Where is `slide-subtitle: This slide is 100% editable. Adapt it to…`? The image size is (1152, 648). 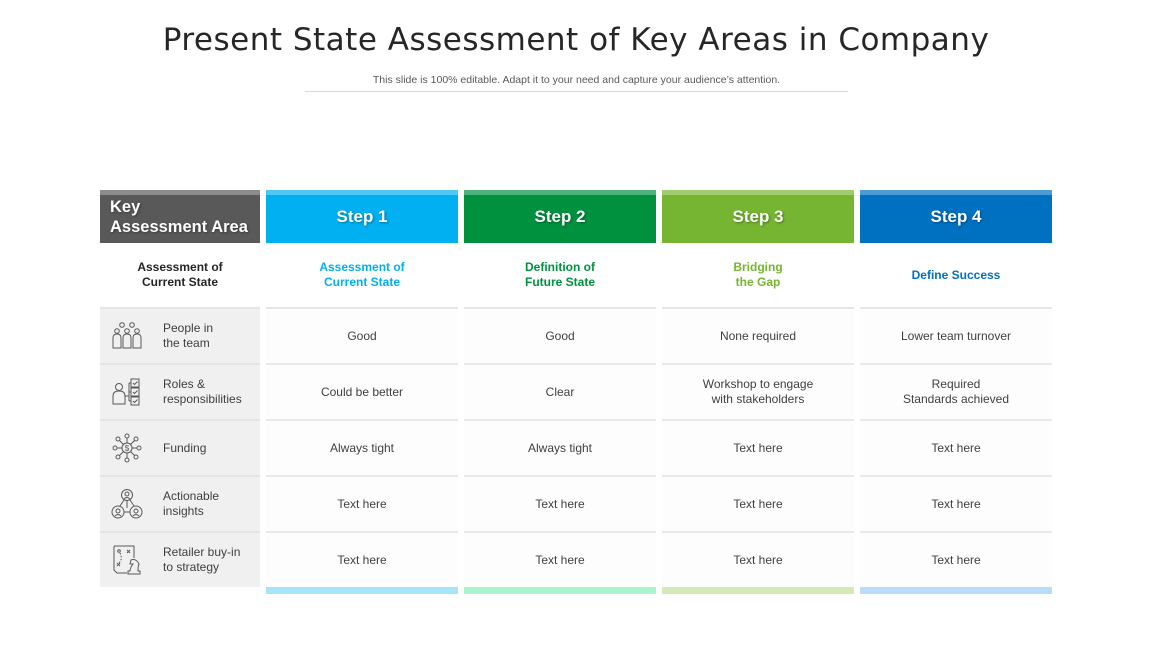
slide-subtitle: This slide is 100% editable. Adapt it to… is located at coordinates (576, 83).